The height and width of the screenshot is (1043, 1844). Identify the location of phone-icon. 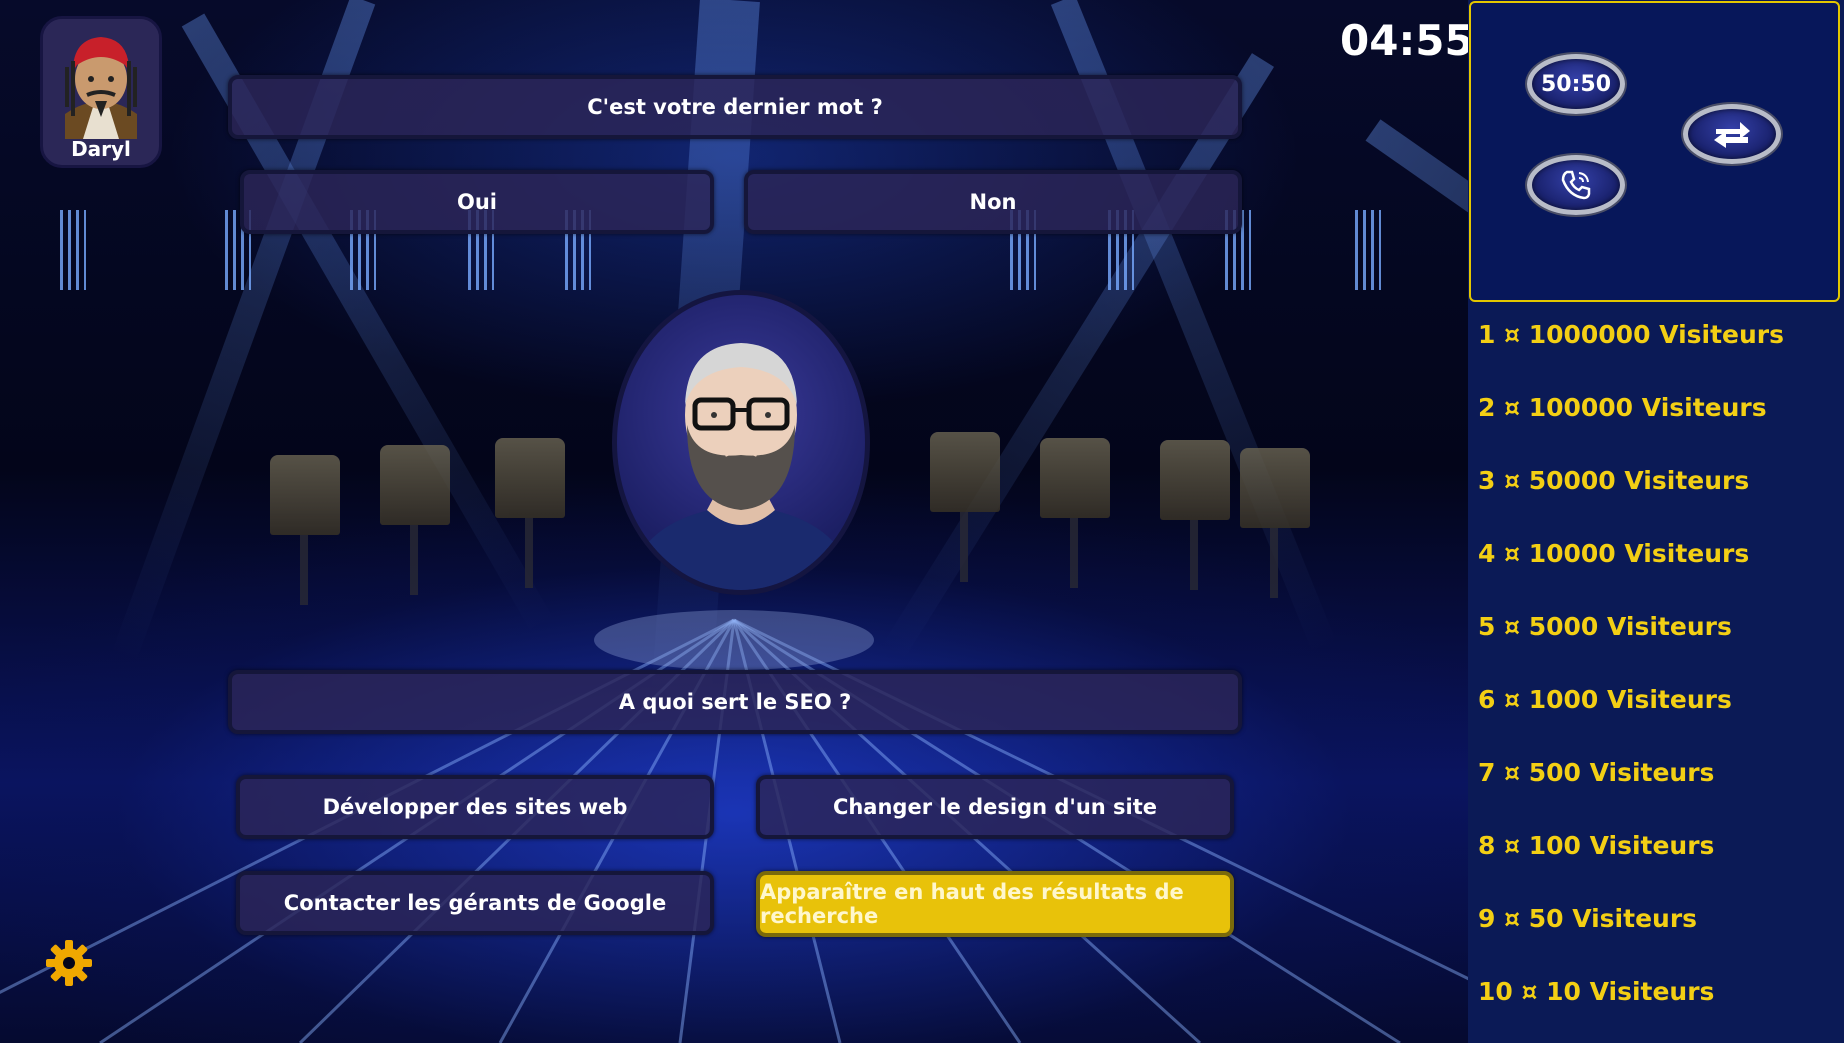
(1576, 185).